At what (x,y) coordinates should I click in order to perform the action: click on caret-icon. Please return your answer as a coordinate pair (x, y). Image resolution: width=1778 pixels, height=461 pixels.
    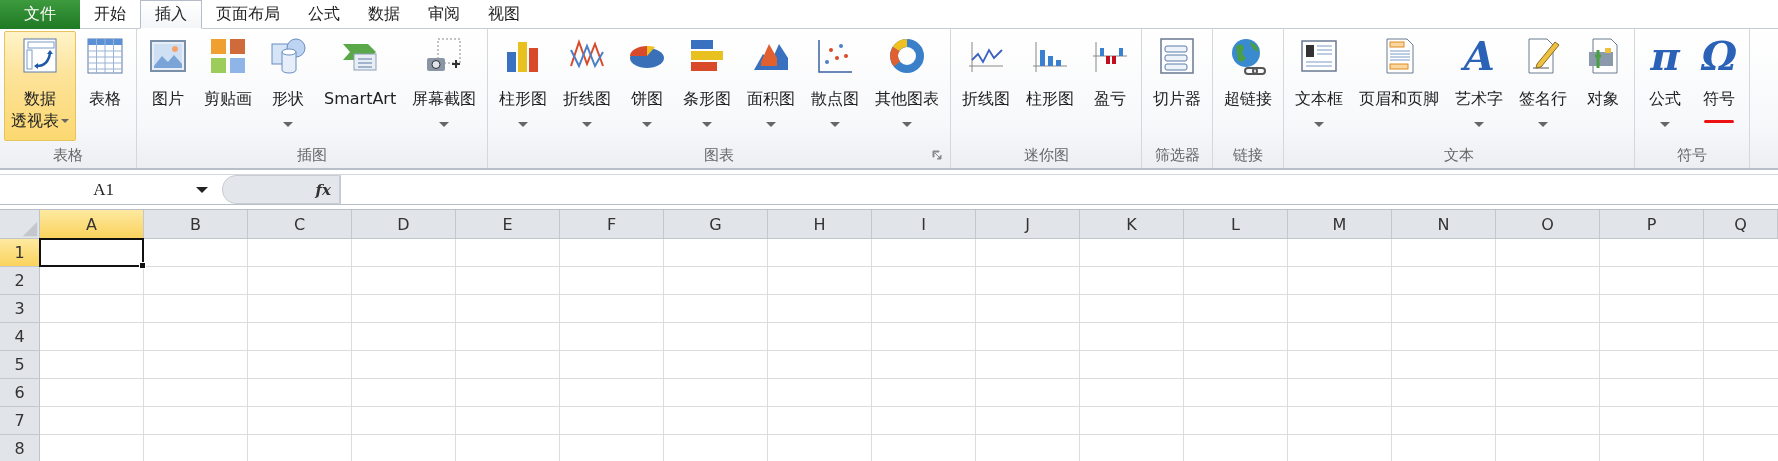
    Looking at the image, I should click on (202, 189).